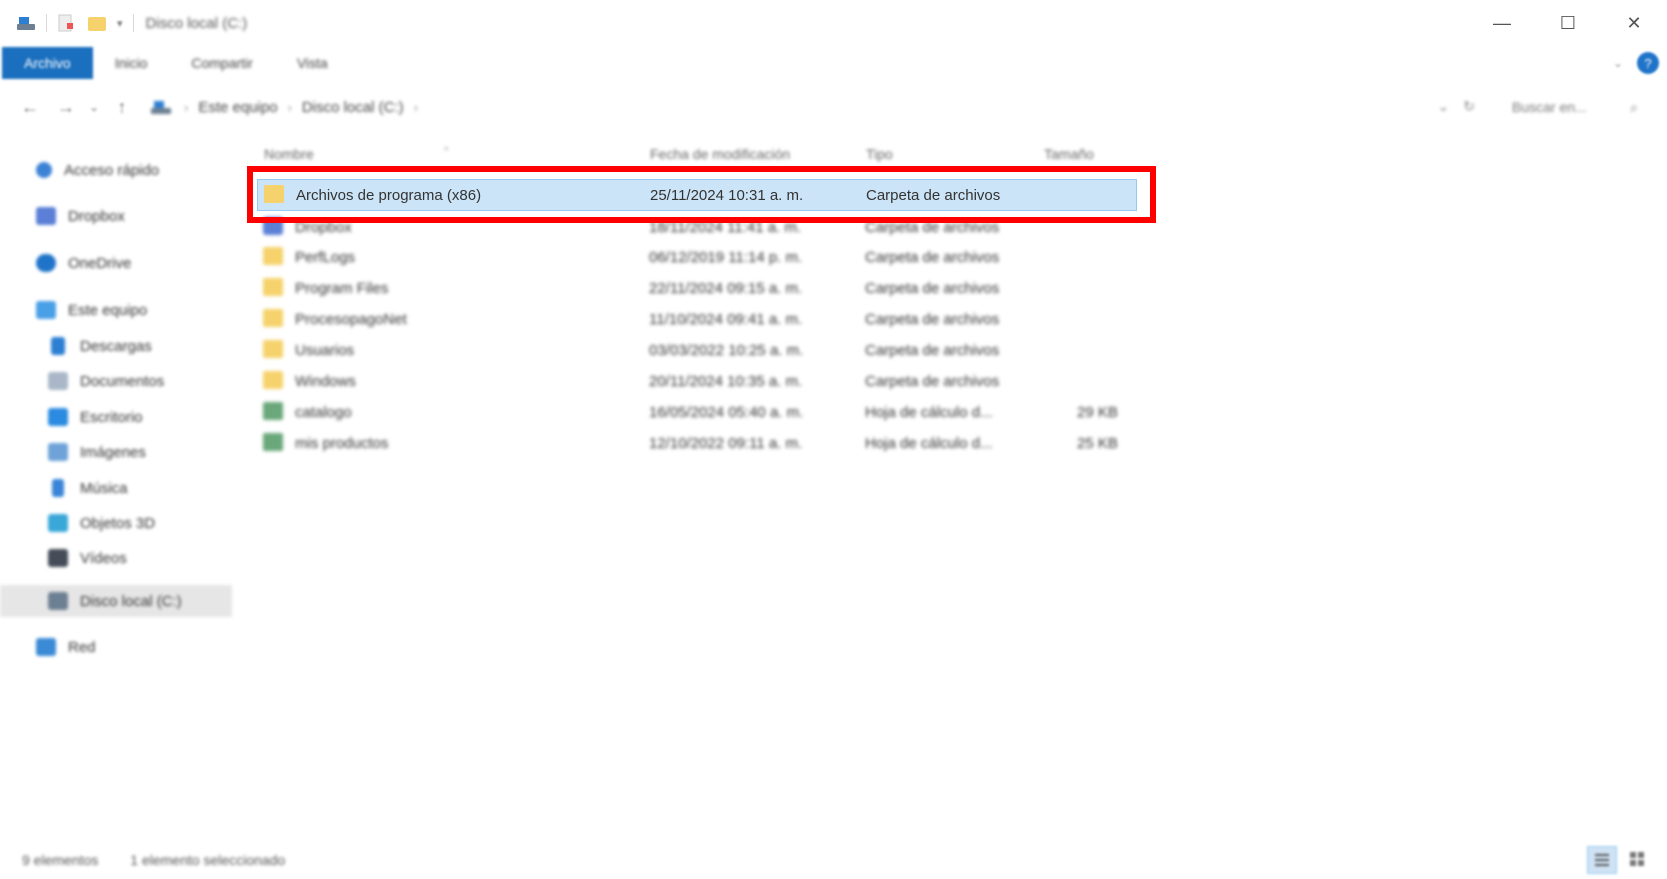  Describe the element at coordinates (96, 216) in the screenshot. I see `sidebar-item-label: Dropbox` at that location.